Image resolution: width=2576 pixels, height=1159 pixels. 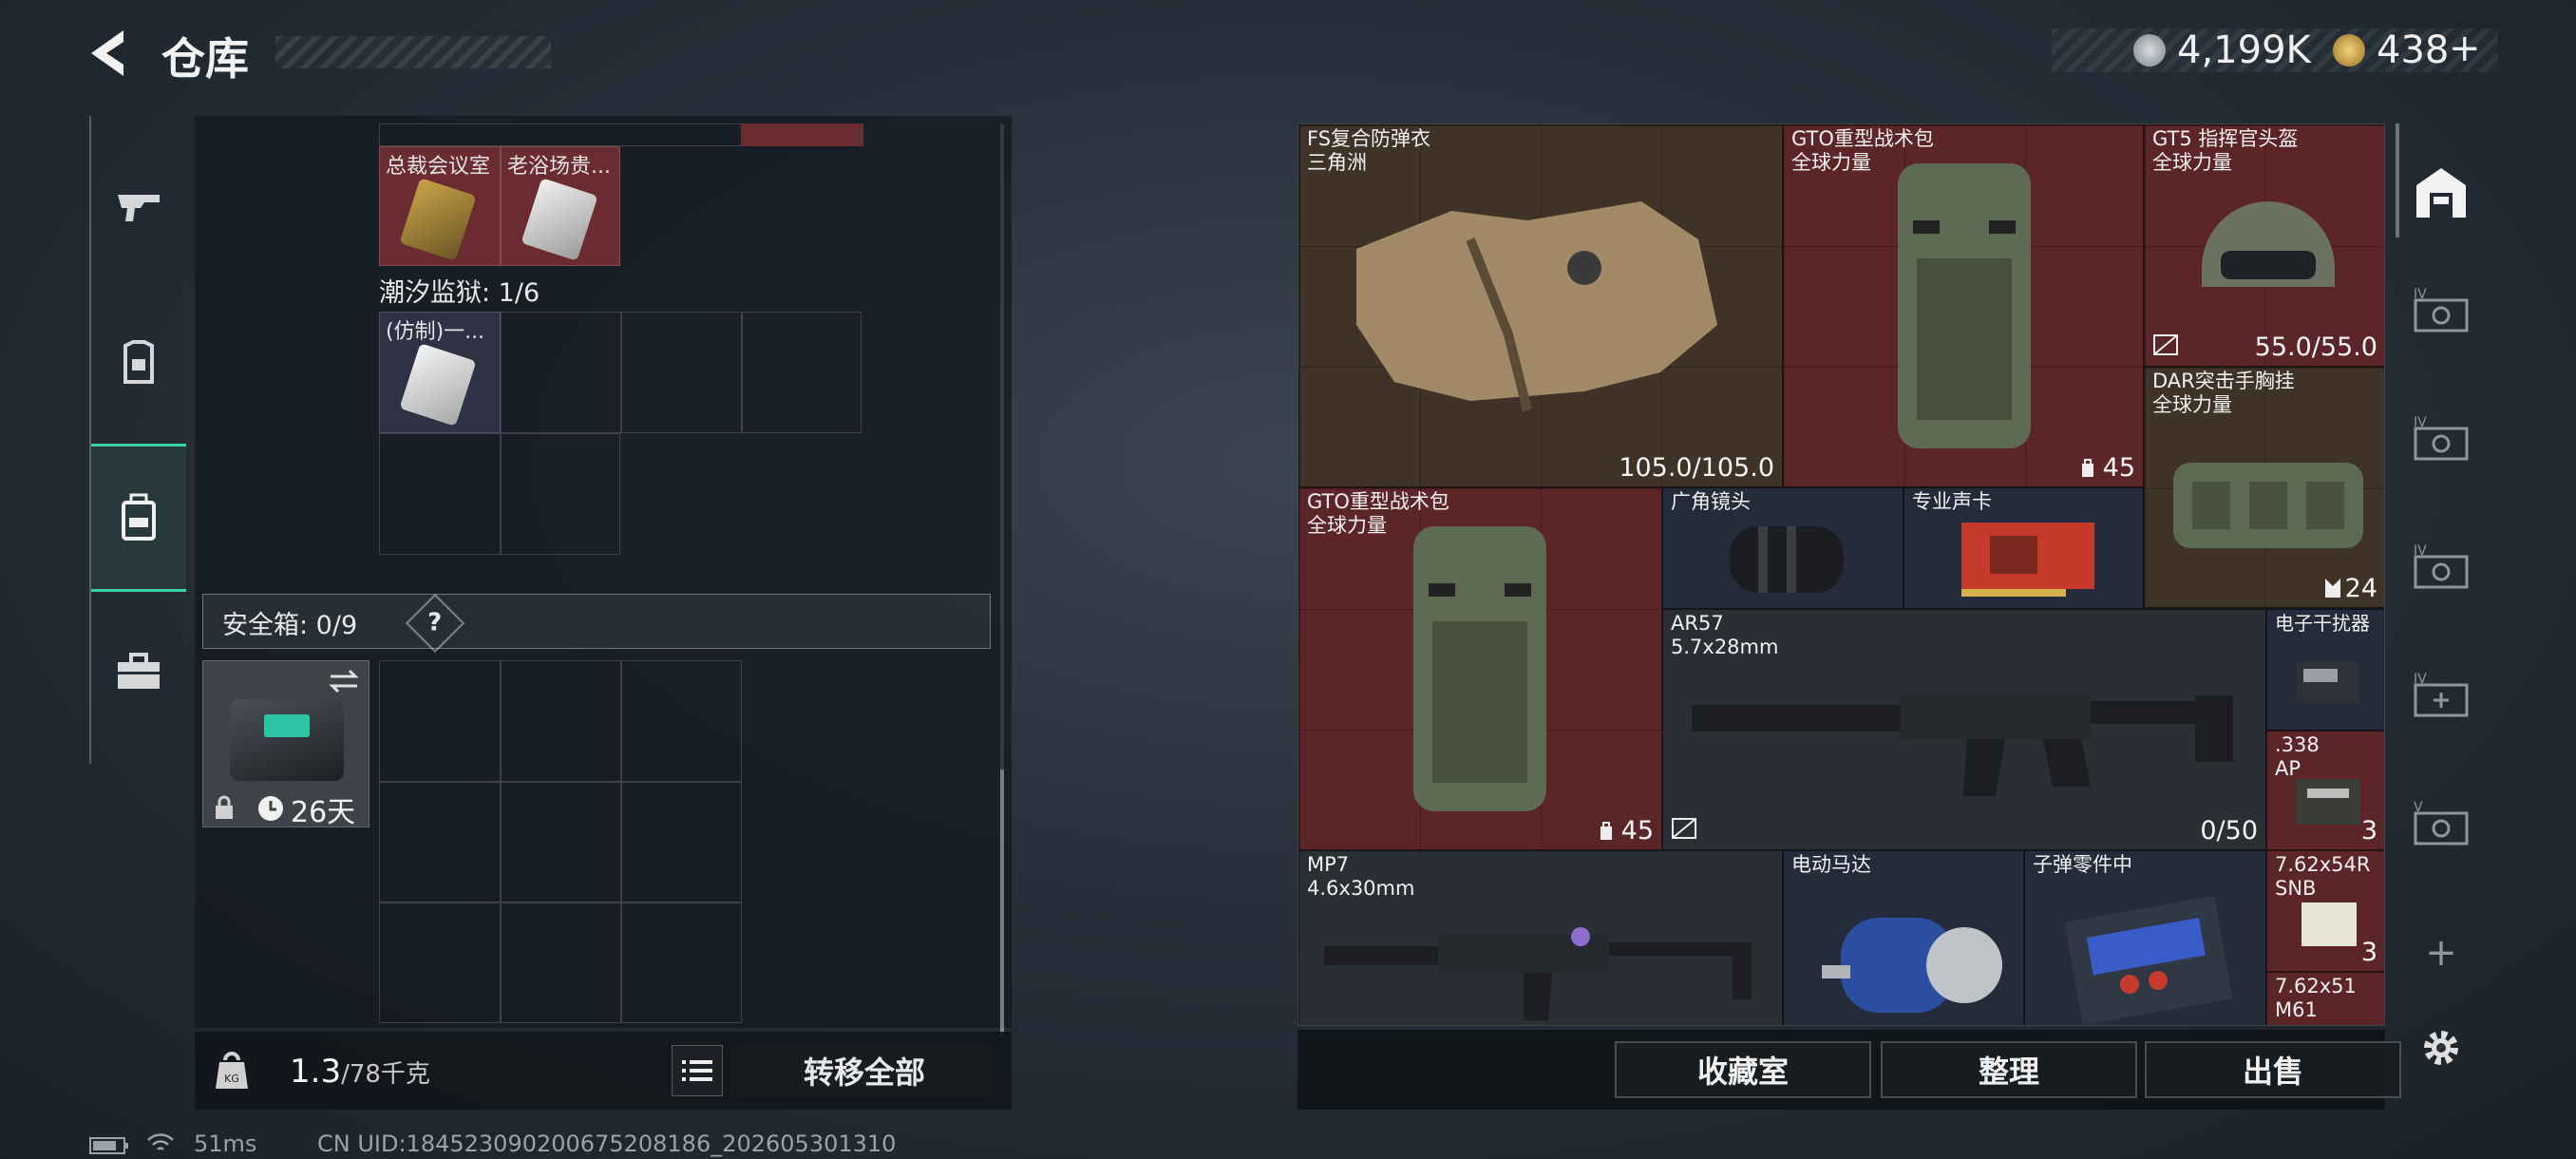 I want to click on toolbox-icon, so click(x=139, y=671).